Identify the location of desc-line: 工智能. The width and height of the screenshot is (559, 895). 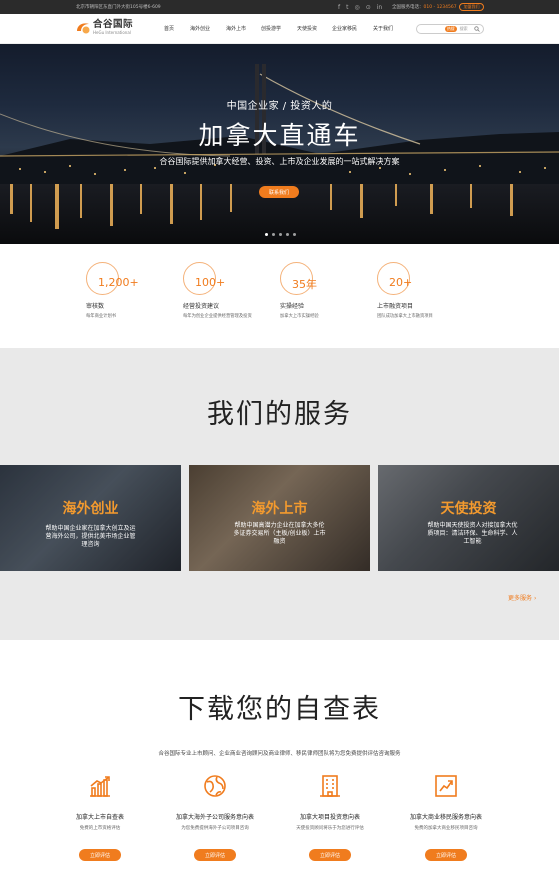
(472, 541).